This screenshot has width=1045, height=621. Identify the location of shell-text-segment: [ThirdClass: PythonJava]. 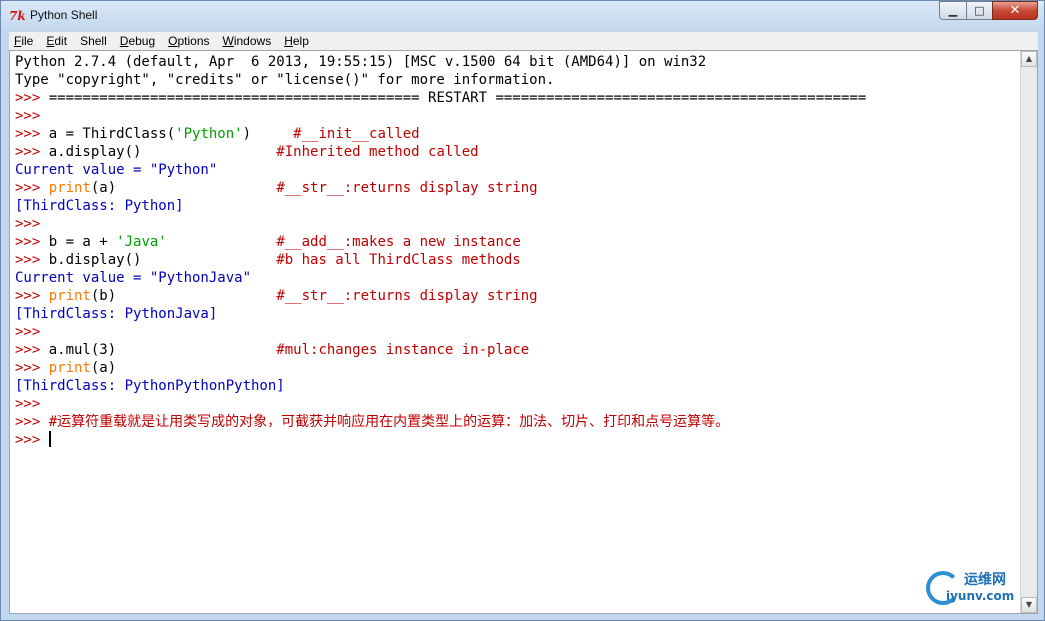
(116, 314).